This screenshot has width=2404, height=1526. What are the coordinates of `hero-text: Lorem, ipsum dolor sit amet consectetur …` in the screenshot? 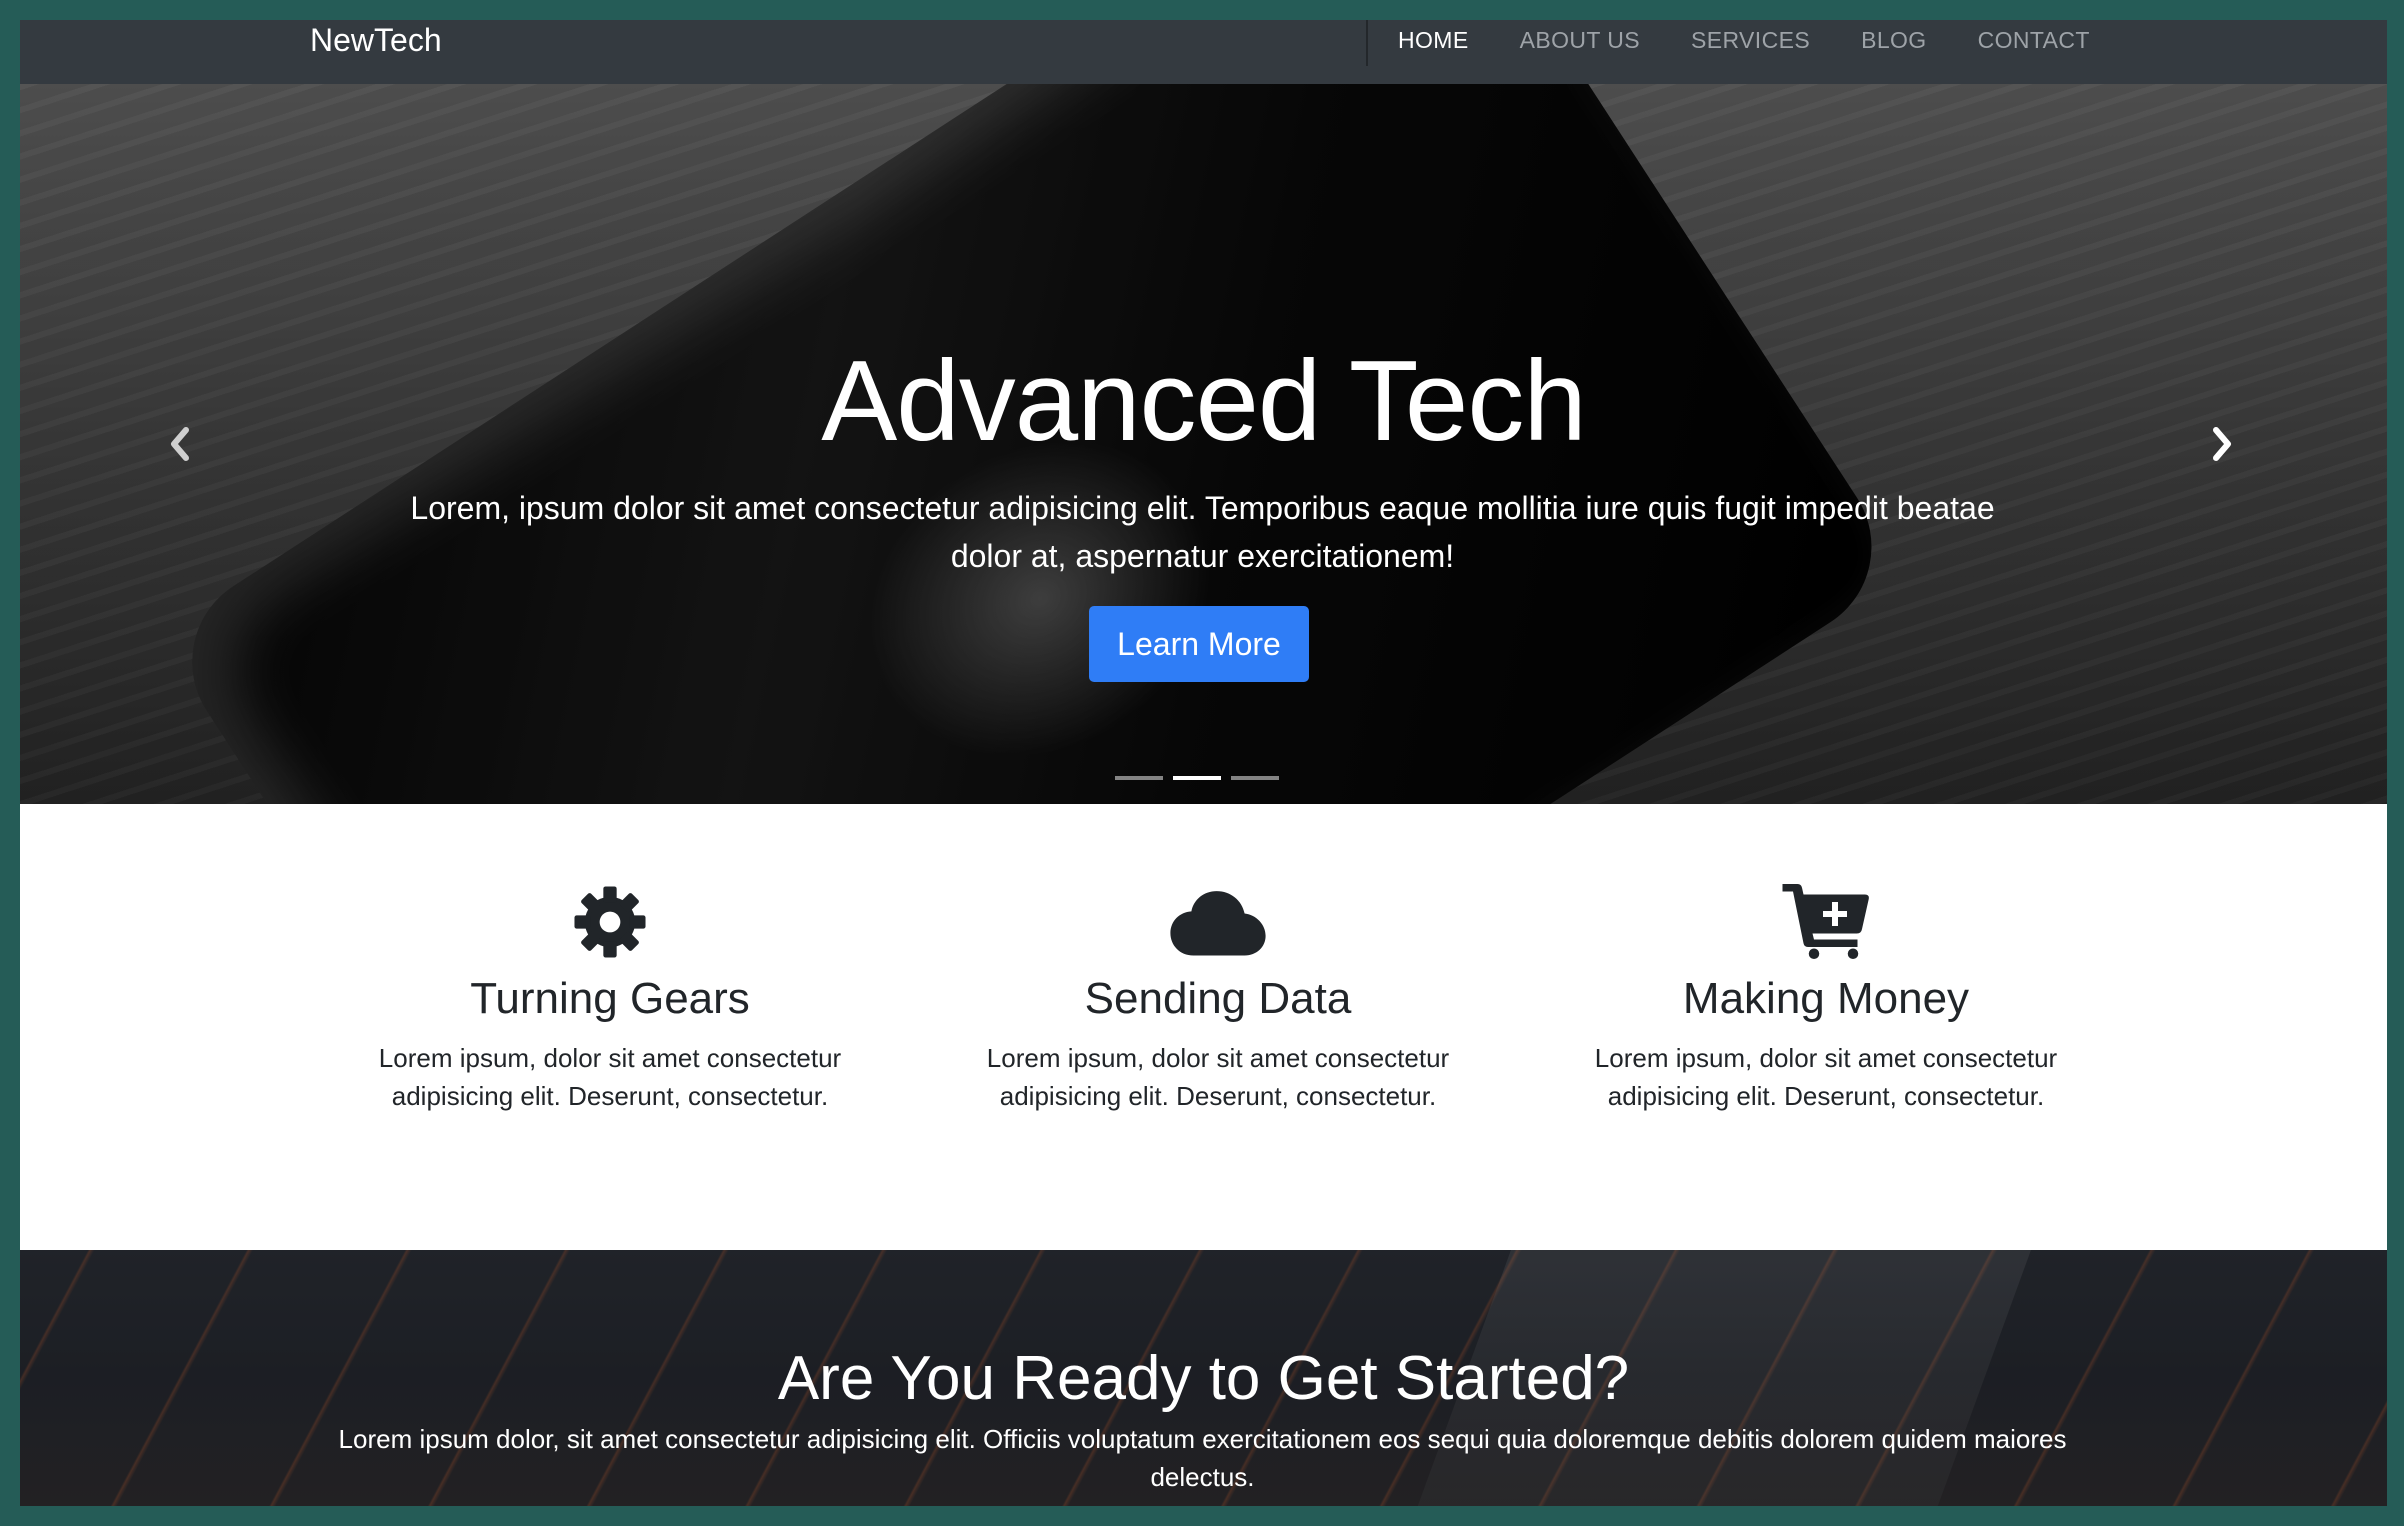 It's located at (1202, 532).